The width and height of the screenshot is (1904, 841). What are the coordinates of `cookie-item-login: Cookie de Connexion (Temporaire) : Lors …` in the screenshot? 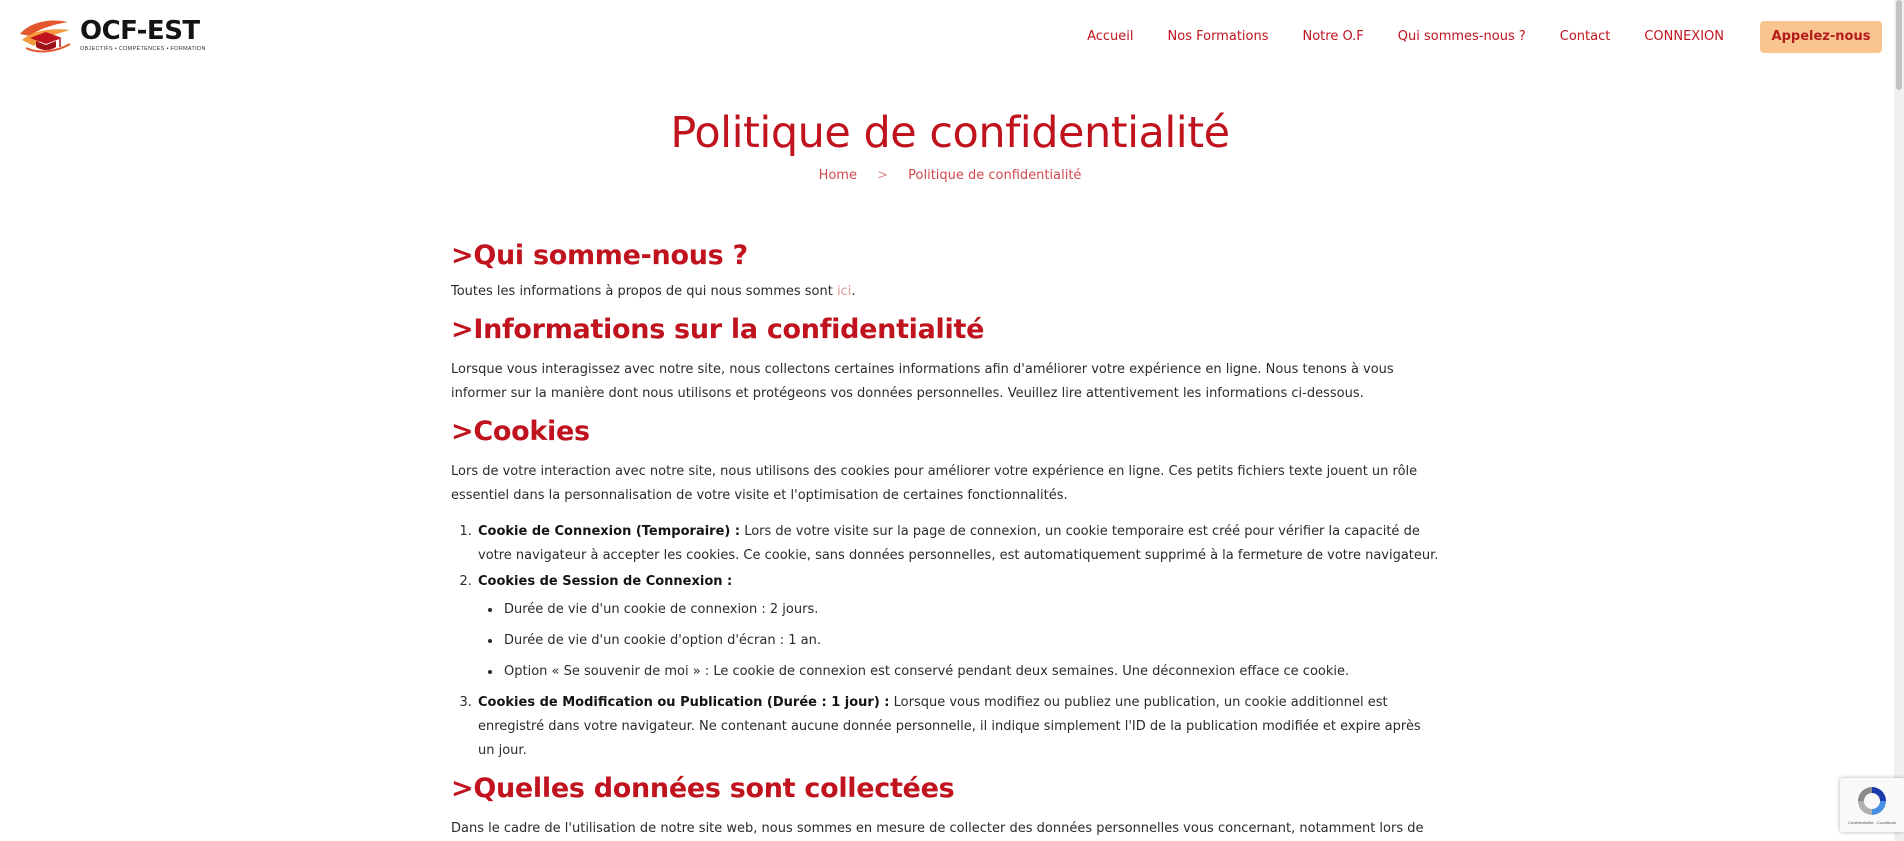 It's located at (958, 544).